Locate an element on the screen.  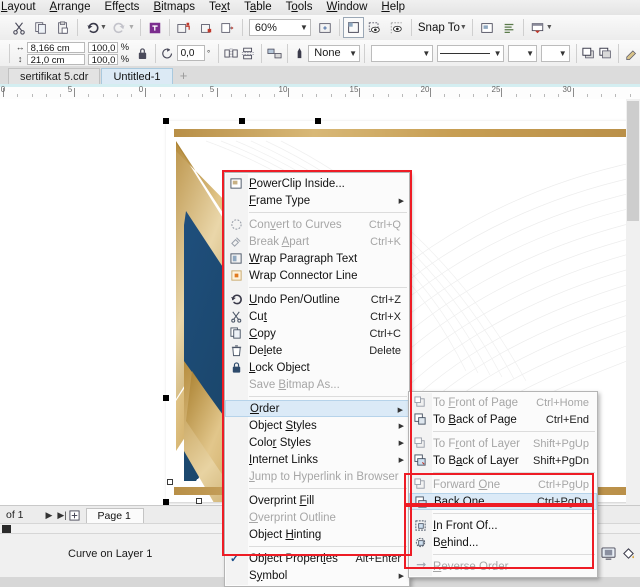
add-page-icon is located at coordinates (75, 515).